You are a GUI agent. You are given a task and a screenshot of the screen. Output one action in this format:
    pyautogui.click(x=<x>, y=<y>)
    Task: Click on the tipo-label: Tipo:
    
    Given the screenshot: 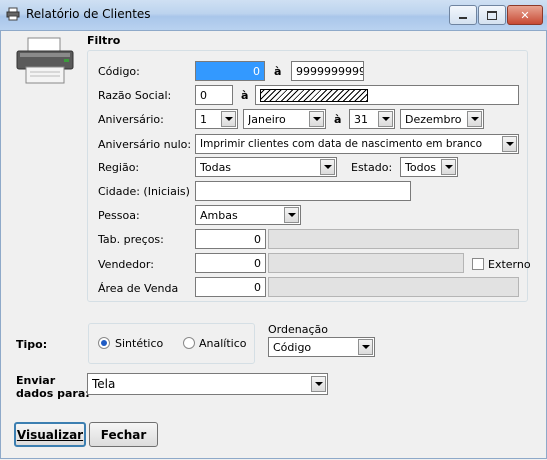 What is the action you would take?
    pyautogui.click(x=32, y=344)
    